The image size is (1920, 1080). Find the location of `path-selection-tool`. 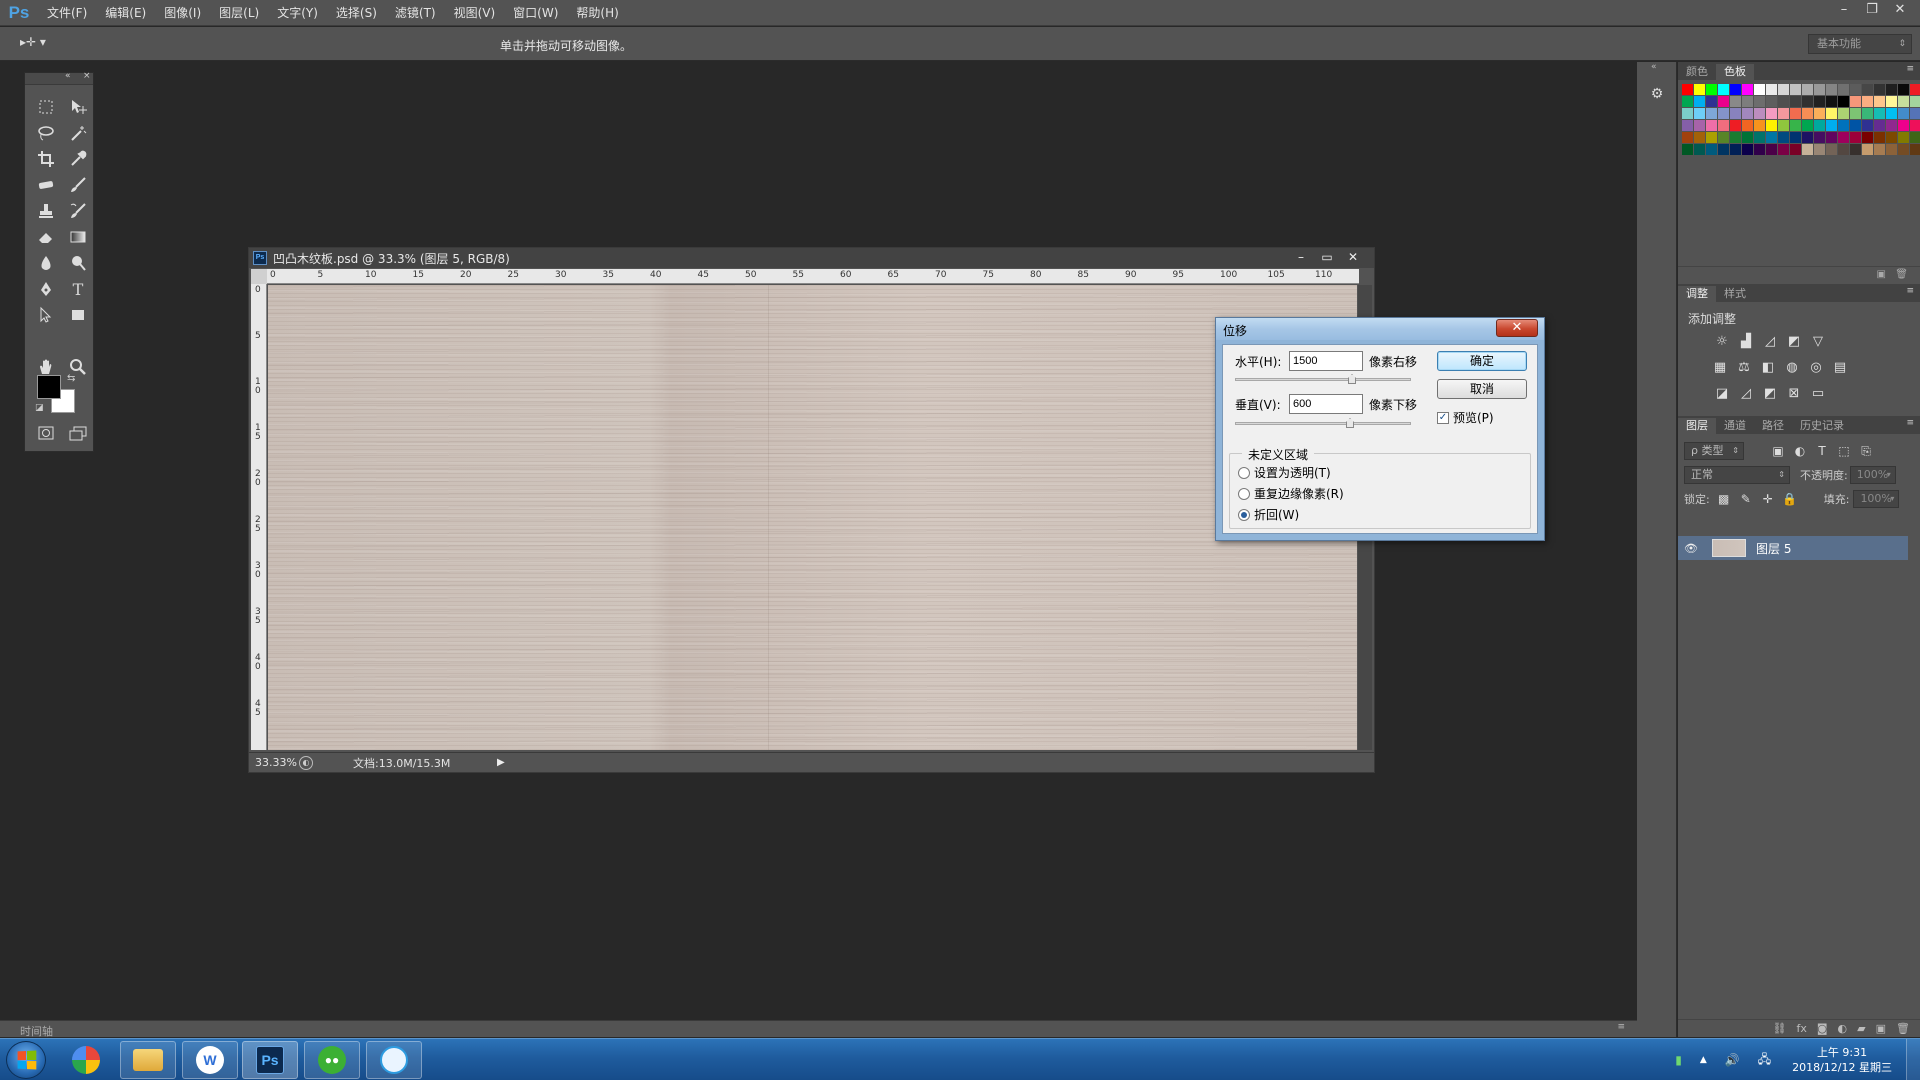

path-selection-tool is located at coordinates (46, 315).